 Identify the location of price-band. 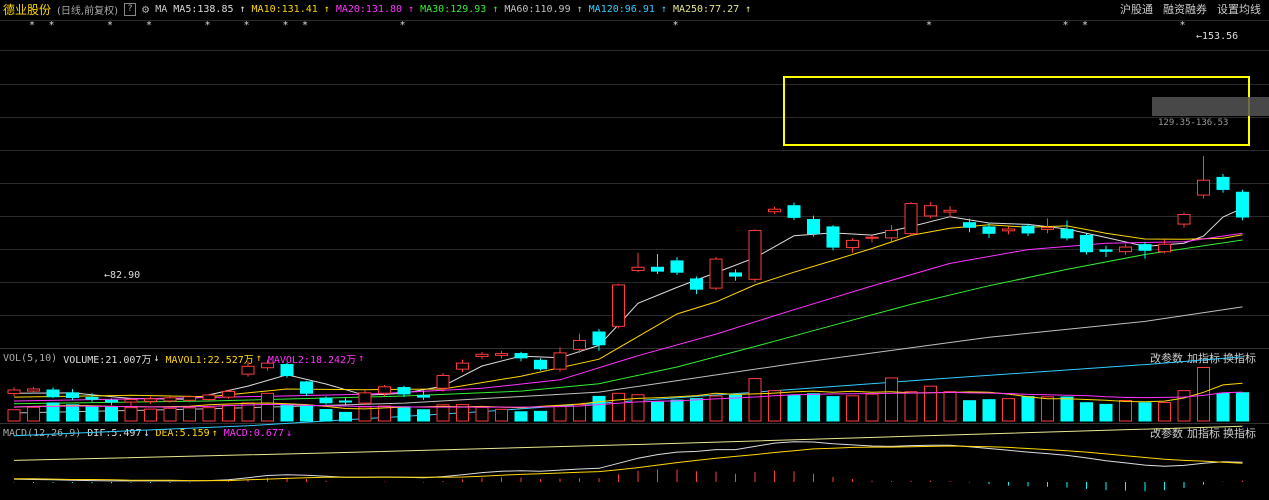
(1210, 106).